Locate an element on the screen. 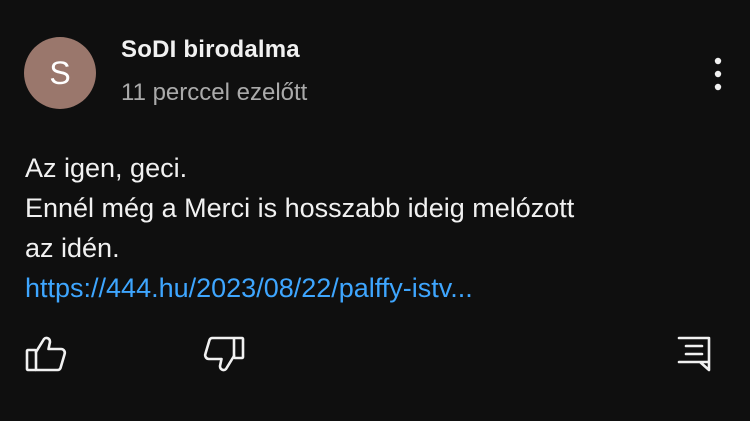 This screenshot has width=750, height=421. like-button is located at coordinates (46, 354).